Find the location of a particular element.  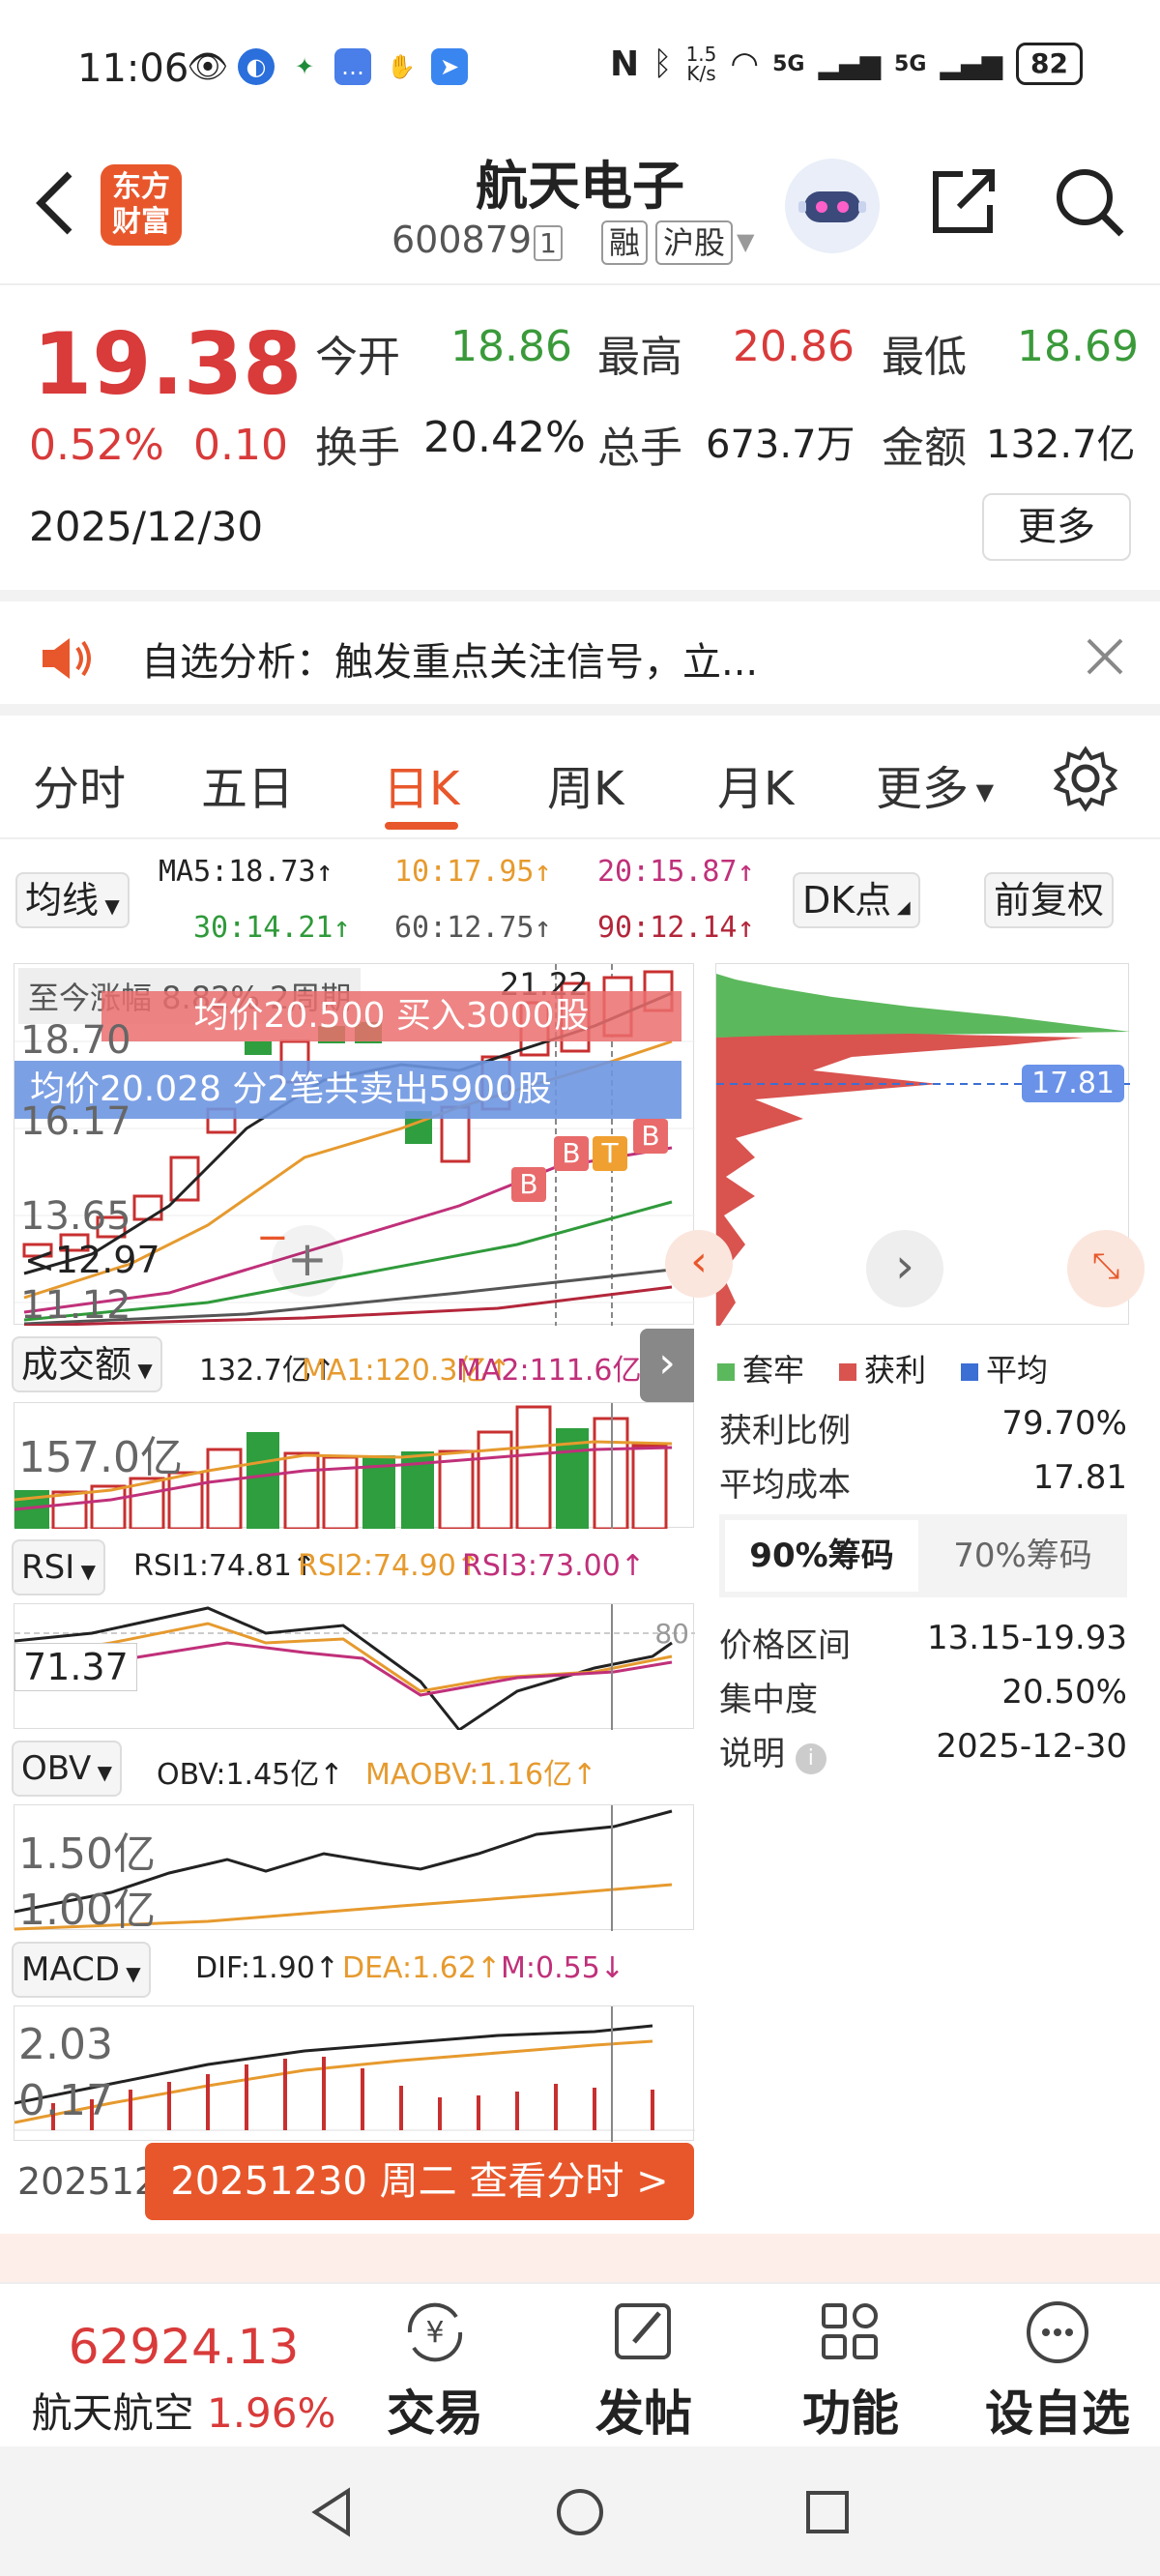

watchlist-button: 设自选 is located at coordinates (1057, 2369).